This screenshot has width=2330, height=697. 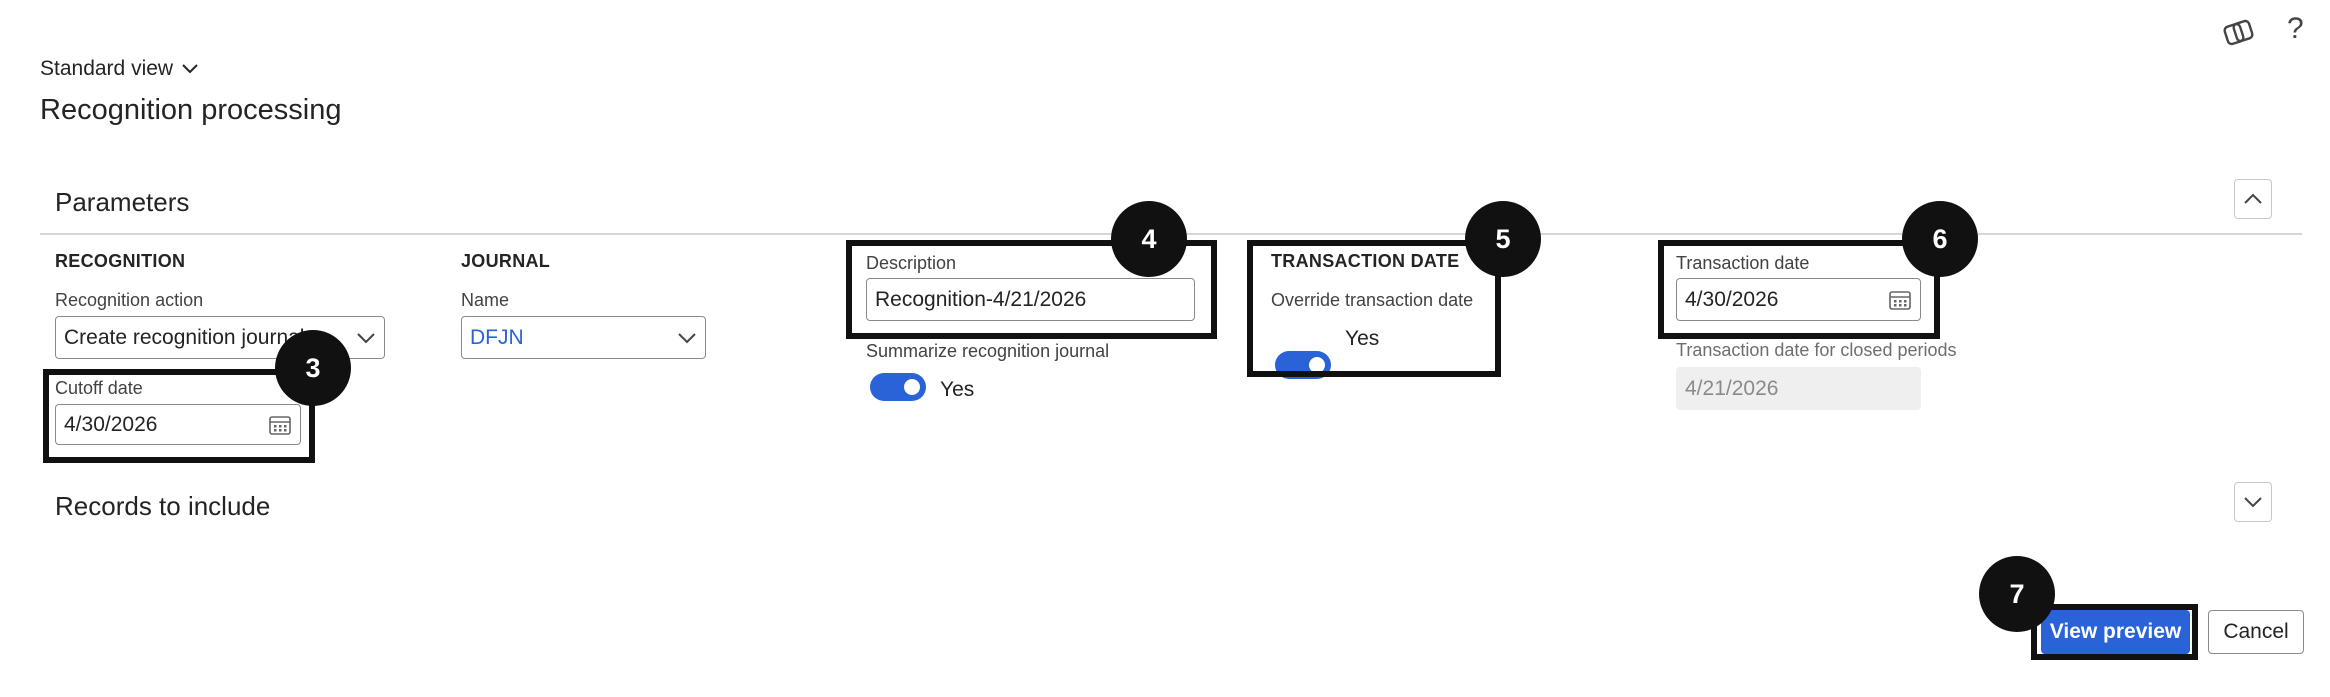 What do you see at coordinates (2239, 33) in the screenshot?
I see `copilot-icon` at bounding box center [2239, 33].